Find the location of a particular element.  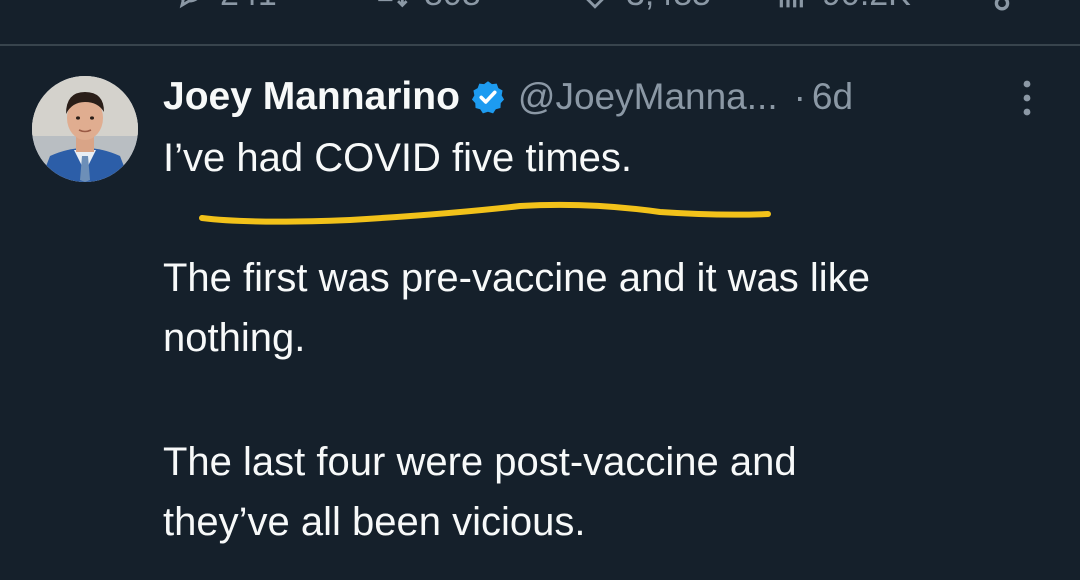

reply-icon is located at coordinates (188, 4).